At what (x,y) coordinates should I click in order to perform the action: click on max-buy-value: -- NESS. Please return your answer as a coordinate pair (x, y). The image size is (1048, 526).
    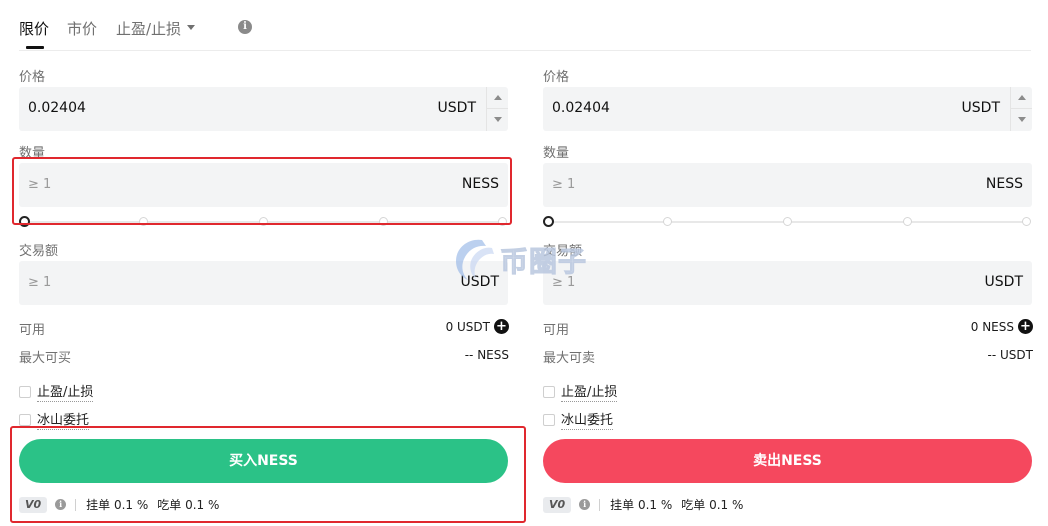
    Looking at the image, I should click on (486, 355).